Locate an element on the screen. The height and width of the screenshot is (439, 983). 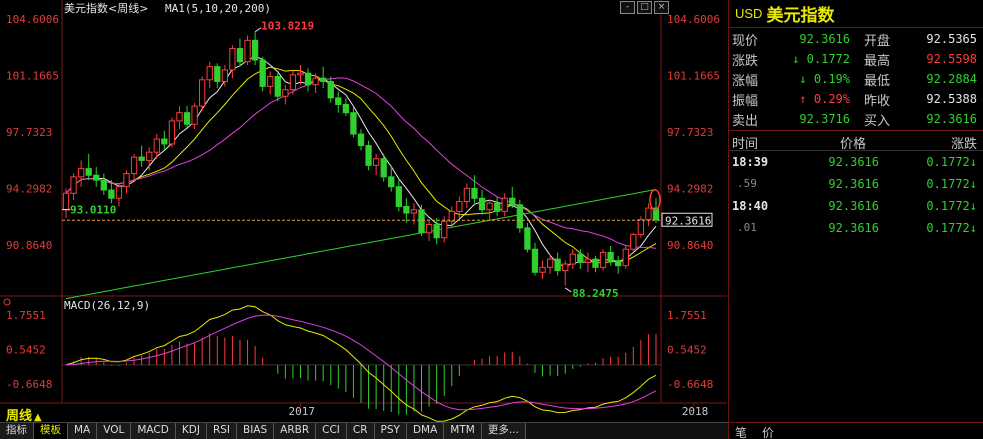
quote-value: ↓ 0.1772 is located at coordinates (821, 59).